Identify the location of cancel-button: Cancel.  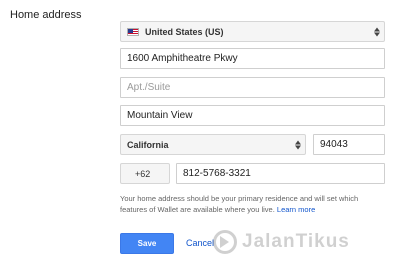
(200, 243).